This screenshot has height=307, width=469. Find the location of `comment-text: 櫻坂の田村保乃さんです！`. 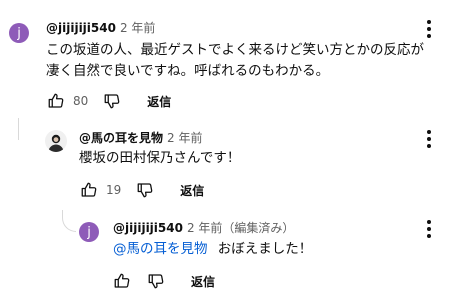

comment-text: 櫻坂の田村保乃さんです！ is located at coordinates (159, 158).